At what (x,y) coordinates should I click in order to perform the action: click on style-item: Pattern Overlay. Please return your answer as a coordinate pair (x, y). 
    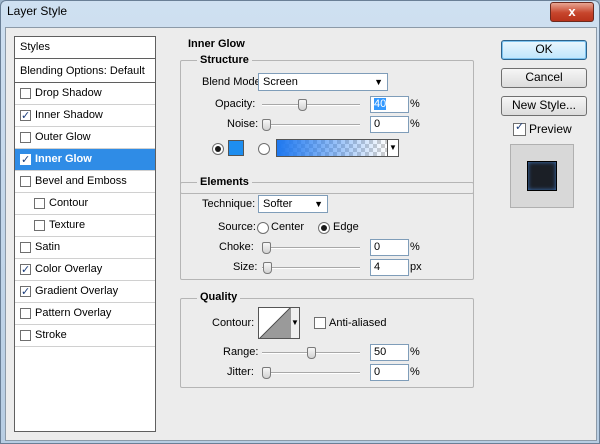
    Looking at the image, I should click on (85, 314).